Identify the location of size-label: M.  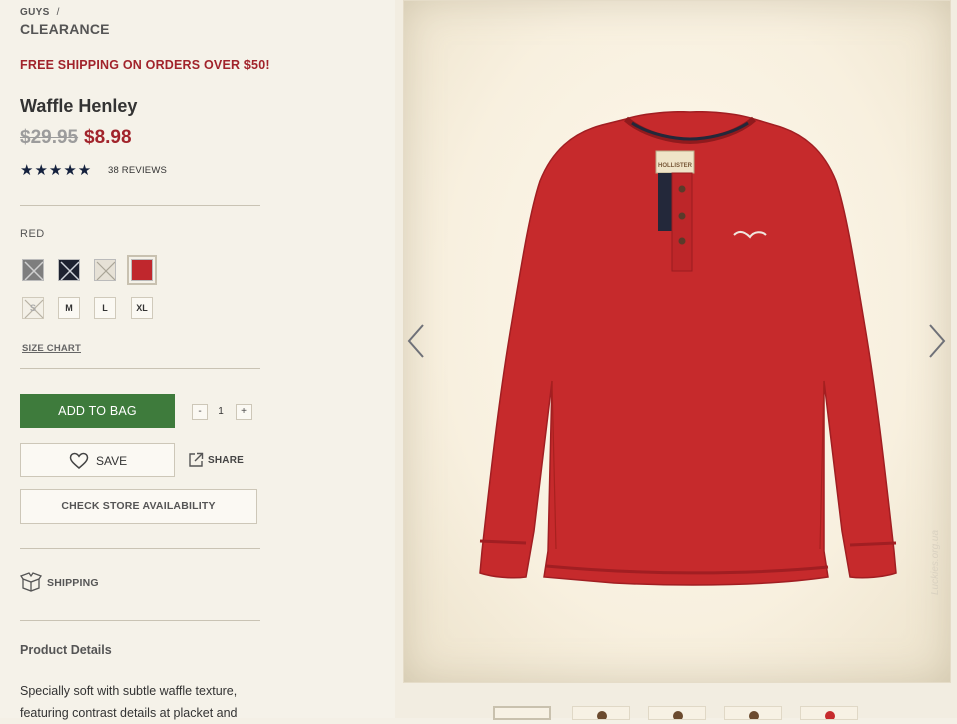
(69, 308).